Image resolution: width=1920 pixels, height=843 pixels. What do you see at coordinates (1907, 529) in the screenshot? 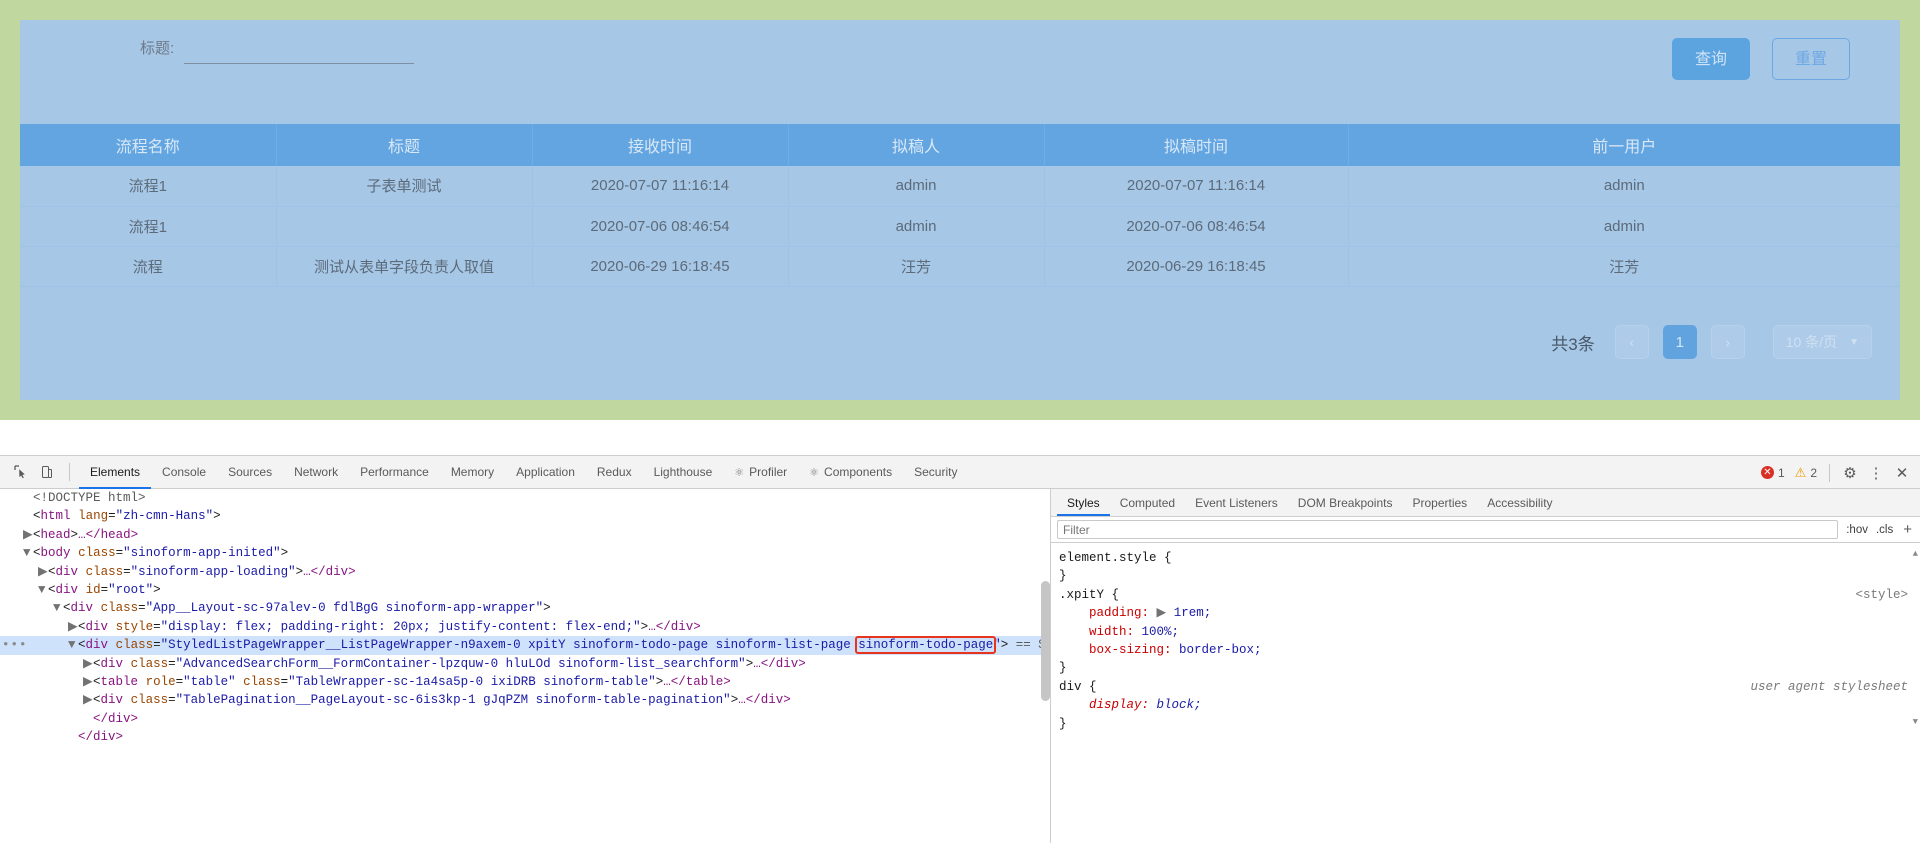
I see `new-style-rule-button: +` at bounding box center [1907, 529].